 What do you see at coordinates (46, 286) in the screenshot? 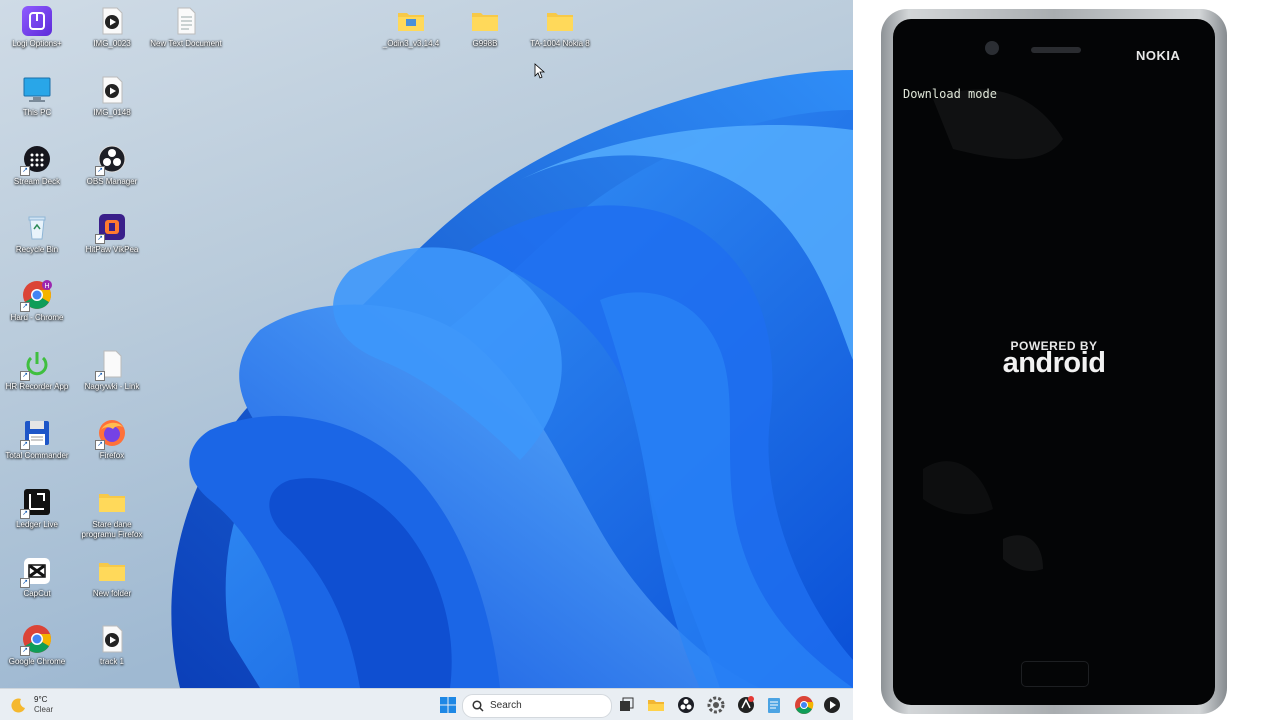
I see `svg-text: H` at bounding box center [46, 286].